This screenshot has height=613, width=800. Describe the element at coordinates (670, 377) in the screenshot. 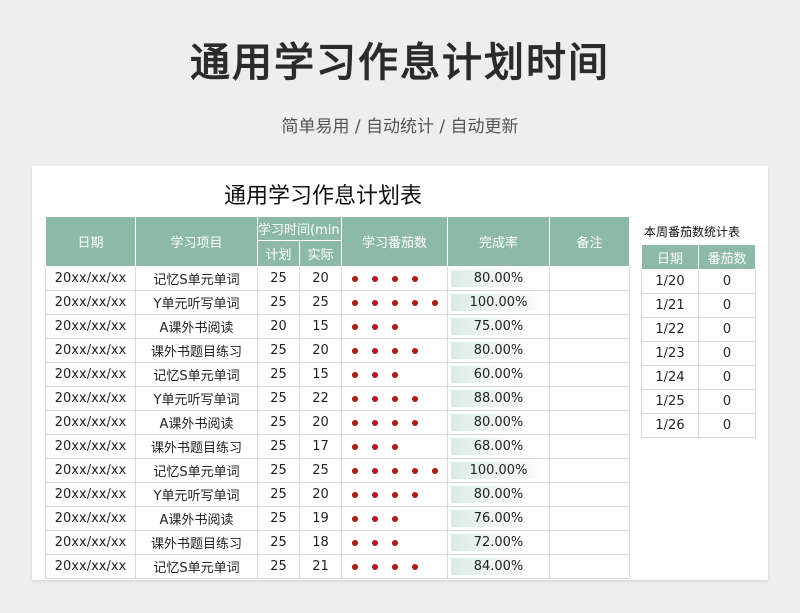

I see `weekly-cell-date: 1/24` at that location.